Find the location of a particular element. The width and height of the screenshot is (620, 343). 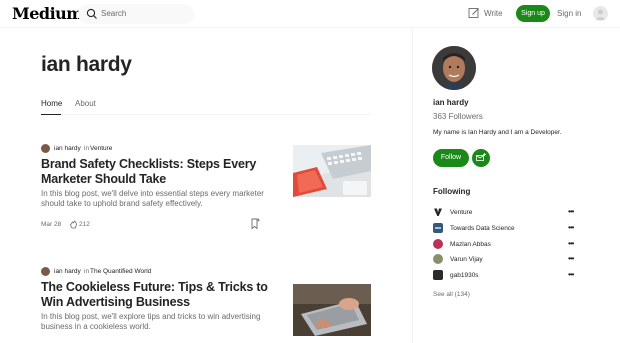

publication-name: Venture is located at coordinates (101, 148).